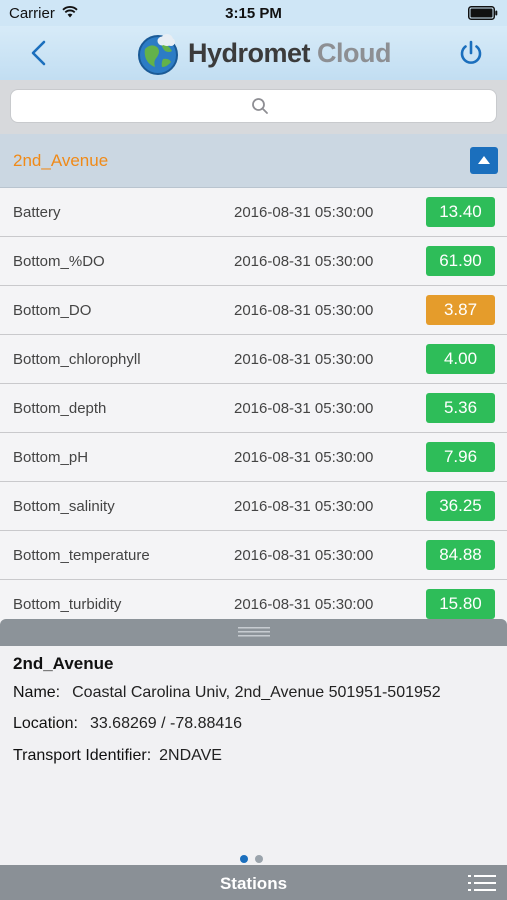  What do you see at coordinates (166, 723) in the screenshot?
I see `location-value: 33.68269 / -78.88416` at bounding box center [166, 723].